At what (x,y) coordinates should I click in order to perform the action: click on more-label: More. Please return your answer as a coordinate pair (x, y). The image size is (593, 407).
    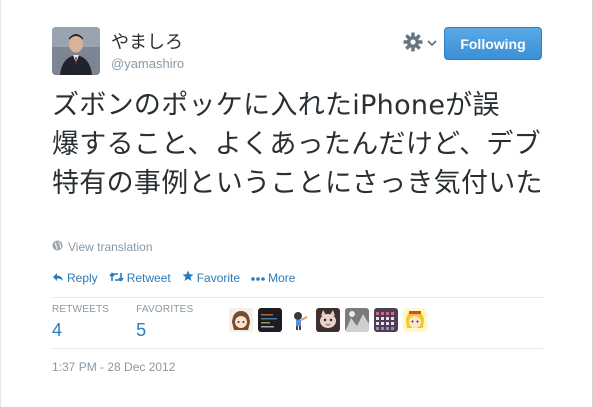
    Looking at the image, I should click on (282, 277).